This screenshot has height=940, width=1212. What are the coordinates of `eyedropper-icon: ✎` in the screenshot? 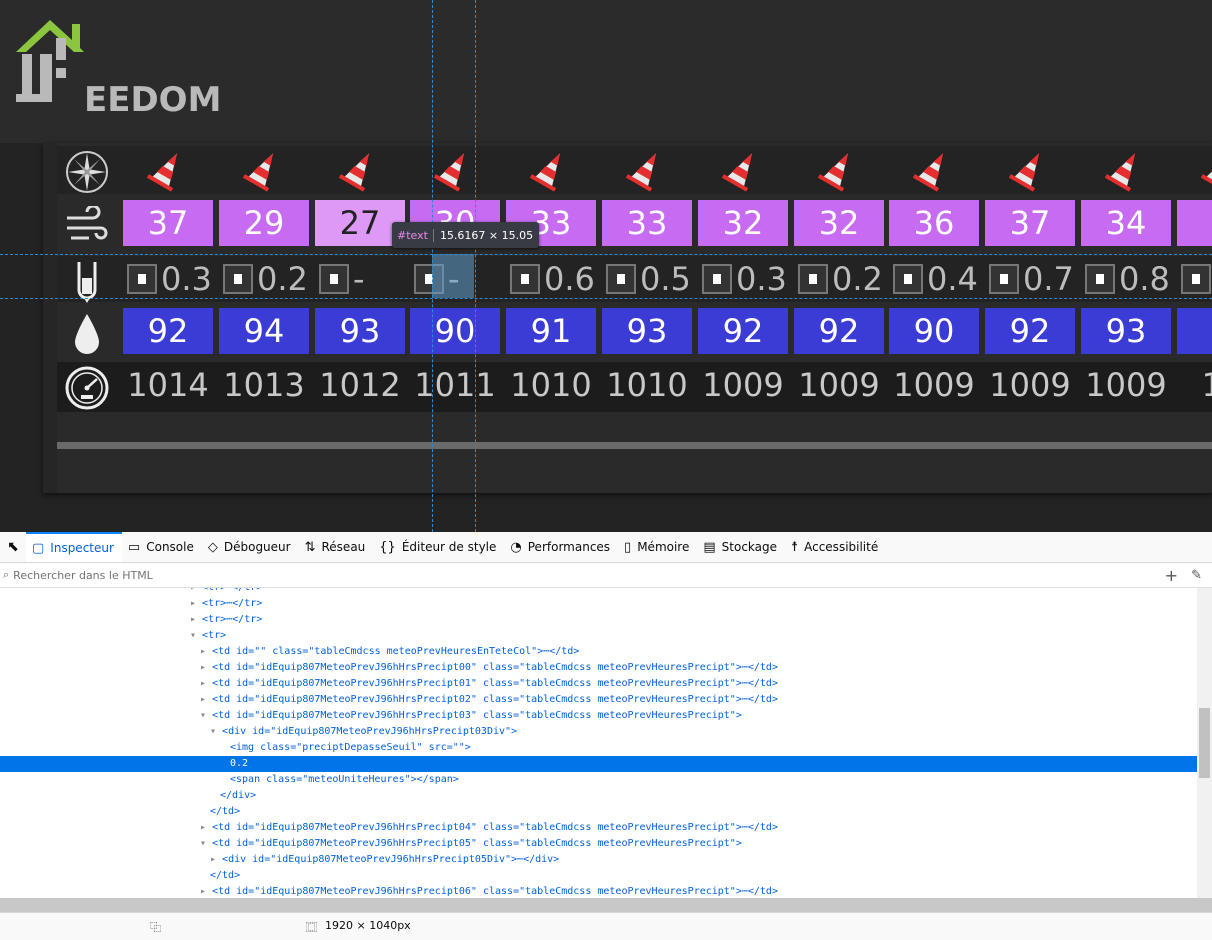 It's located at (1196, 575).